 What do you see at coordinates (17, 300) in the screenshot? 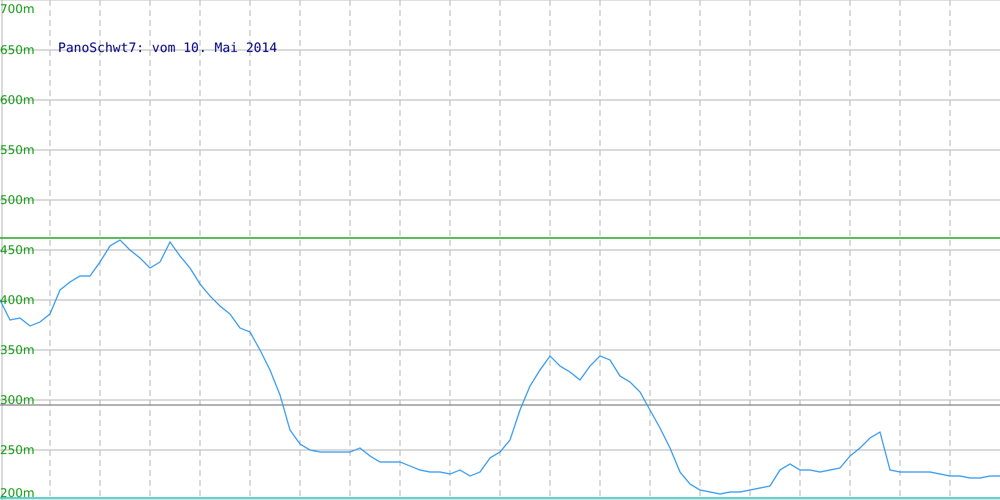
I see `axis-tick-label: 400m` at bounding box center [17, 300].